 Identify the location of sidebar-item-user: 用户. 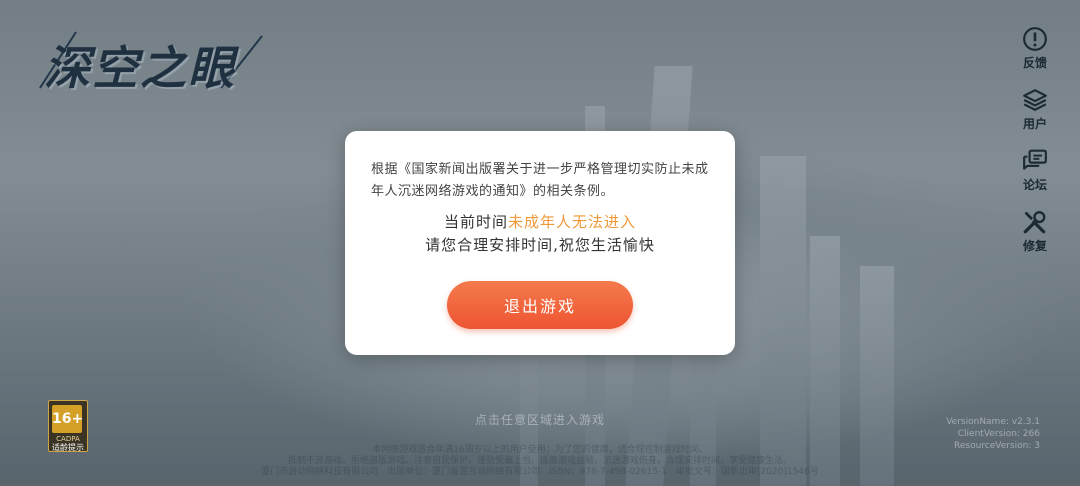
(1035, 109).